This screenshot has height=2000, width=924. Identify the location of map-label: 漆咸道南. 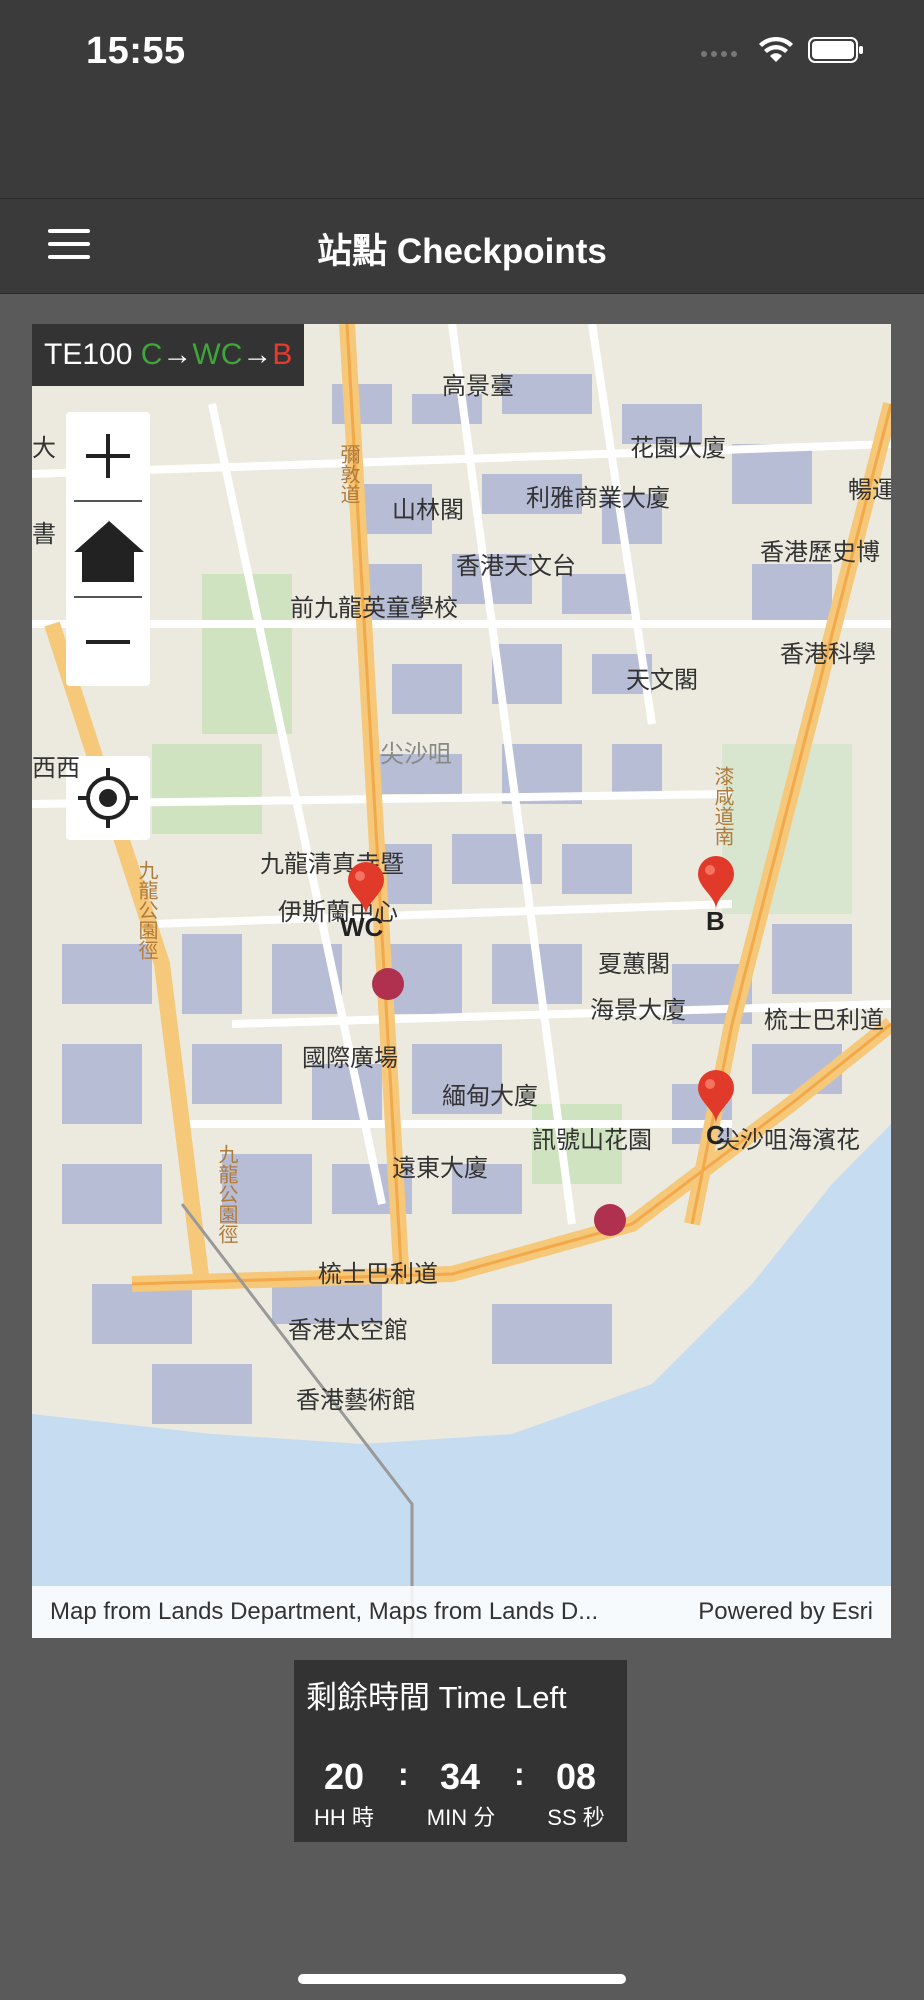
(722, 806).